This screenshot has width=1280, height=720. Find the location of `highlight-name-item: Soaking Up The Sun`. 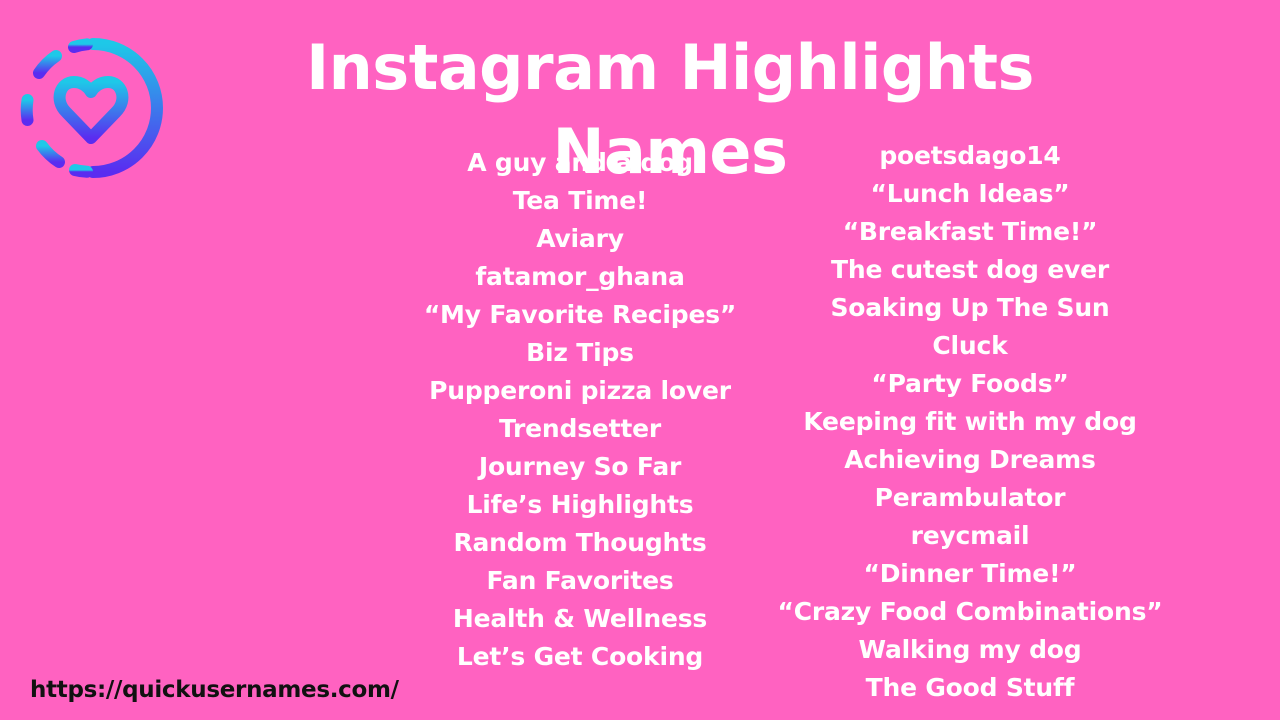

highlight-name-item: Soaking Up The Sun is located at coordinates (970, 307).